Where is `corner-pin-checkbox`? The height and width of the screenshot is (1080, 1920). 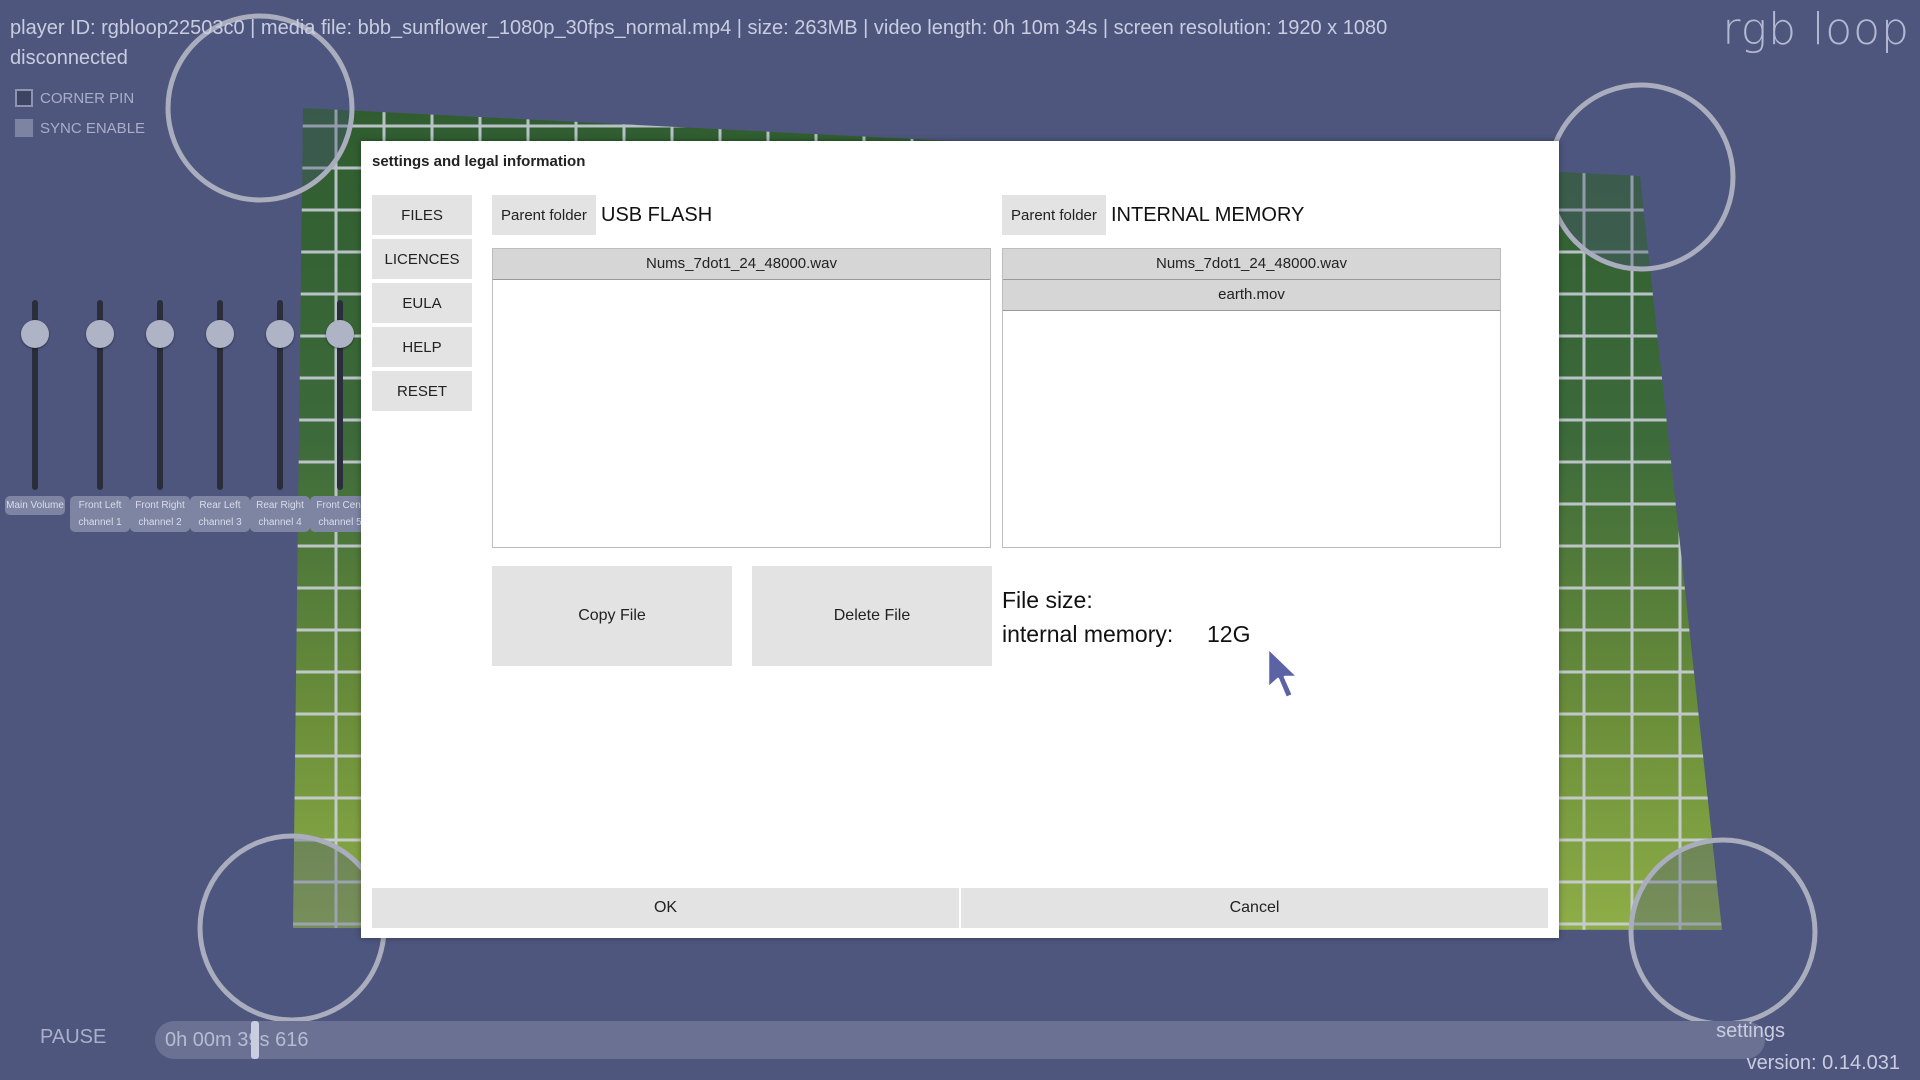 corner-pin-checkbox is located at coordinates (24, 98).